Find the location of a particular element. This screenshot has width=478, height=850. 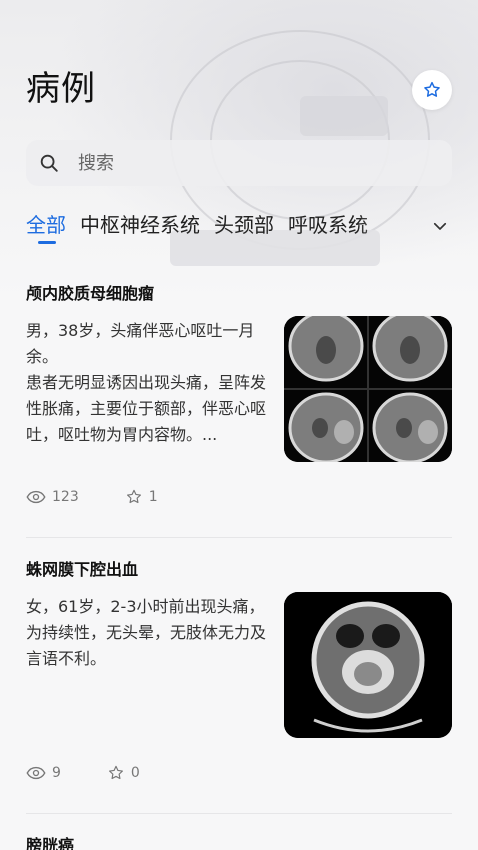

tab-central-nervous-system: 中枢神经系统 is located at coordinates (140, 226).